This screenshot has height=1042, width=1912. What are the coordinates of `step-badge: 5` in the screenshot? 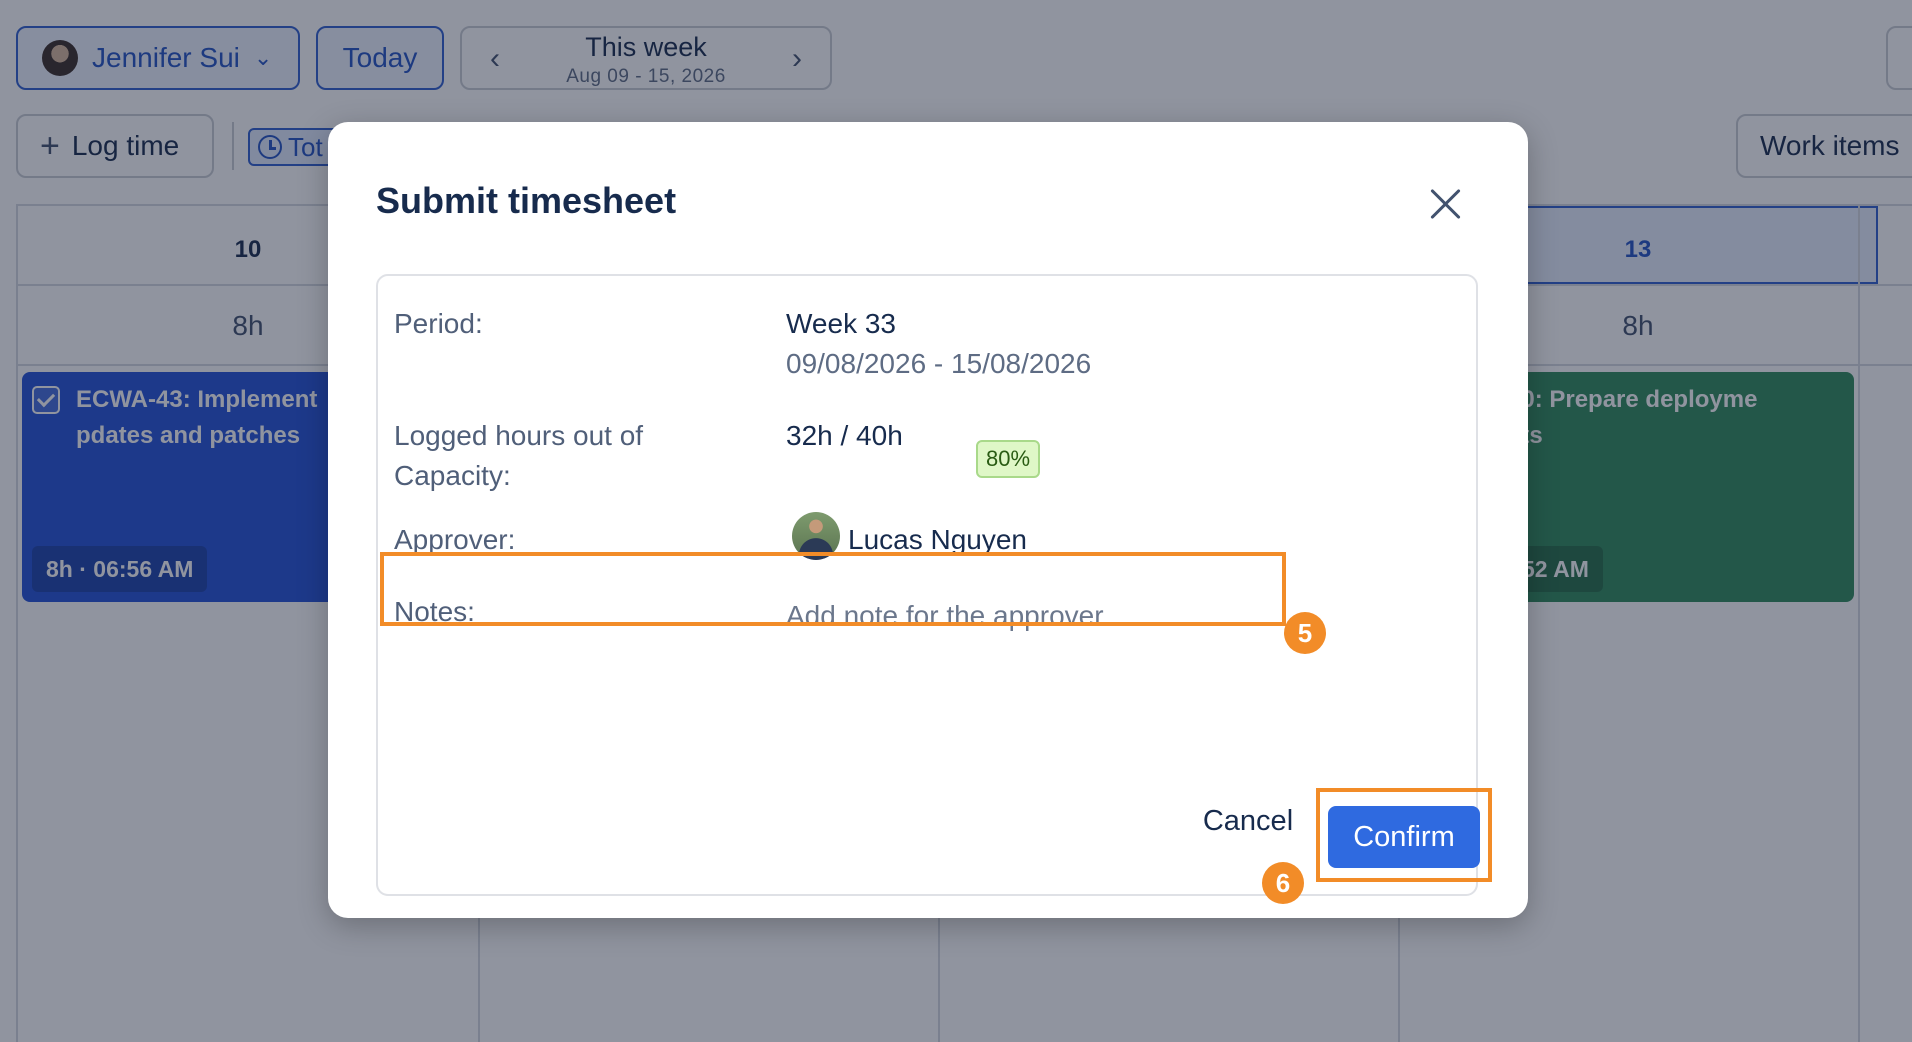 It's located at (1305, 633).